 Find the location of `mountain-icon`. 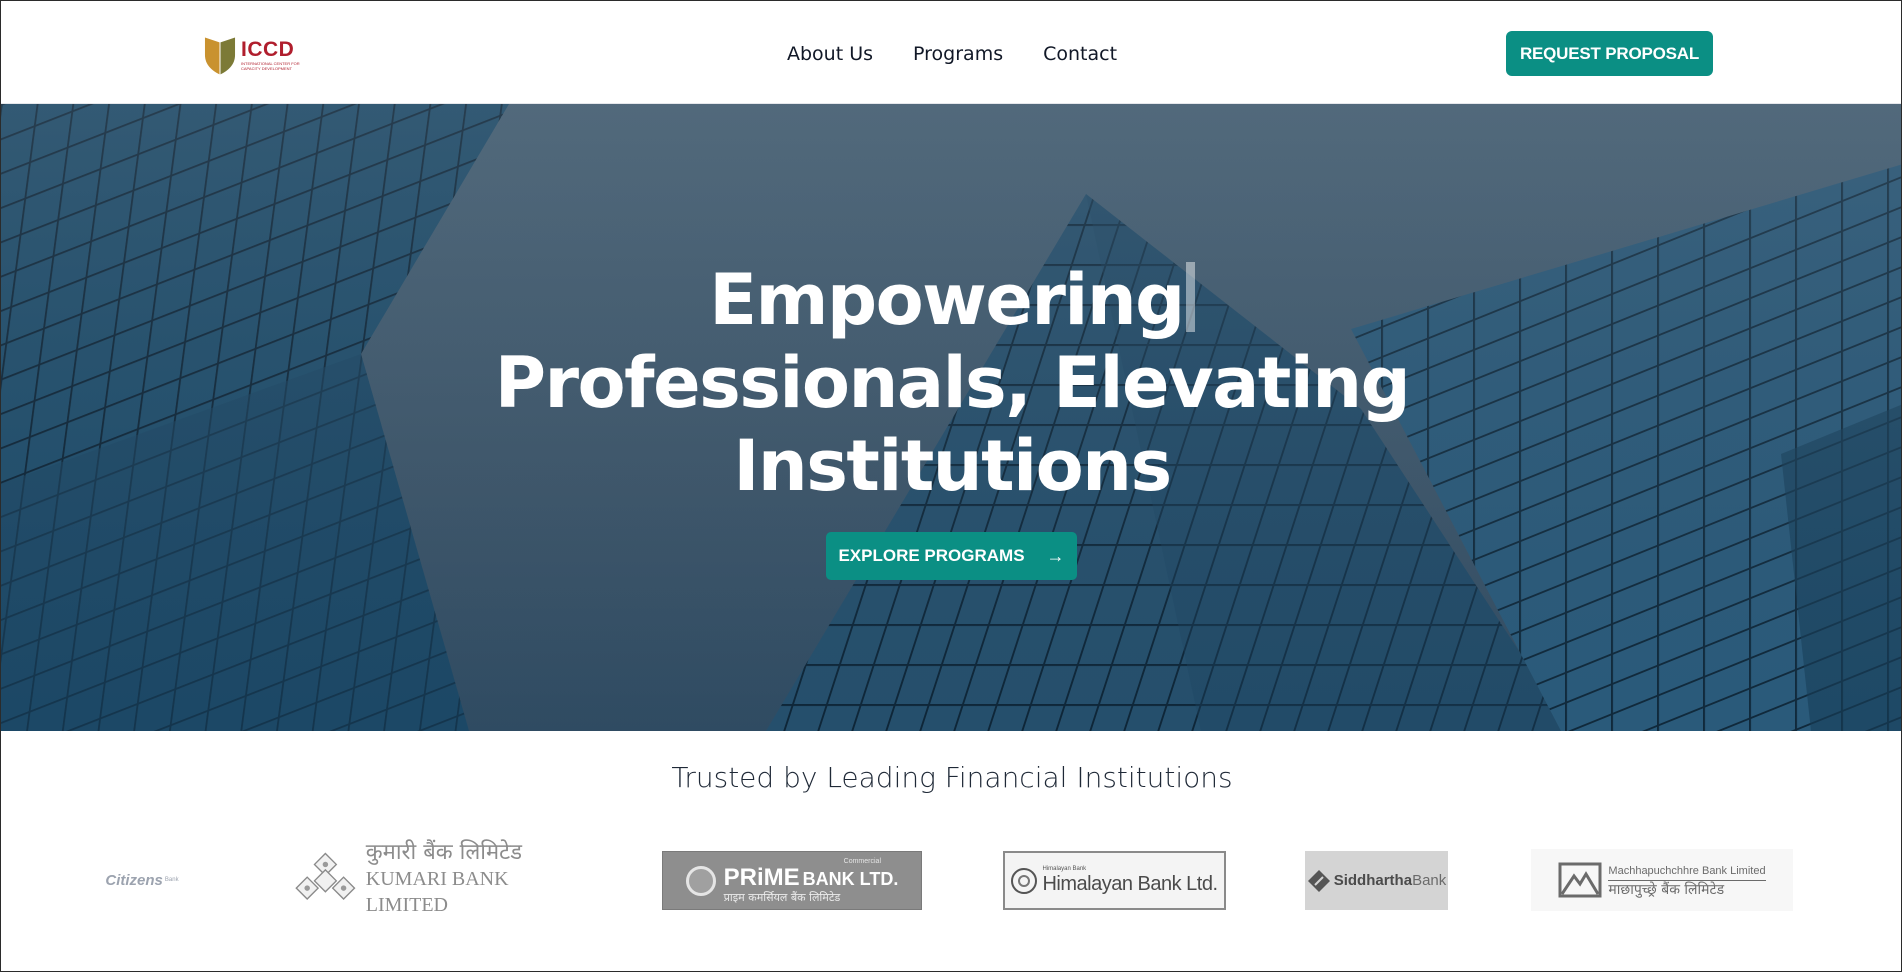

mountain-icon is located at coordinates (1580, 880).